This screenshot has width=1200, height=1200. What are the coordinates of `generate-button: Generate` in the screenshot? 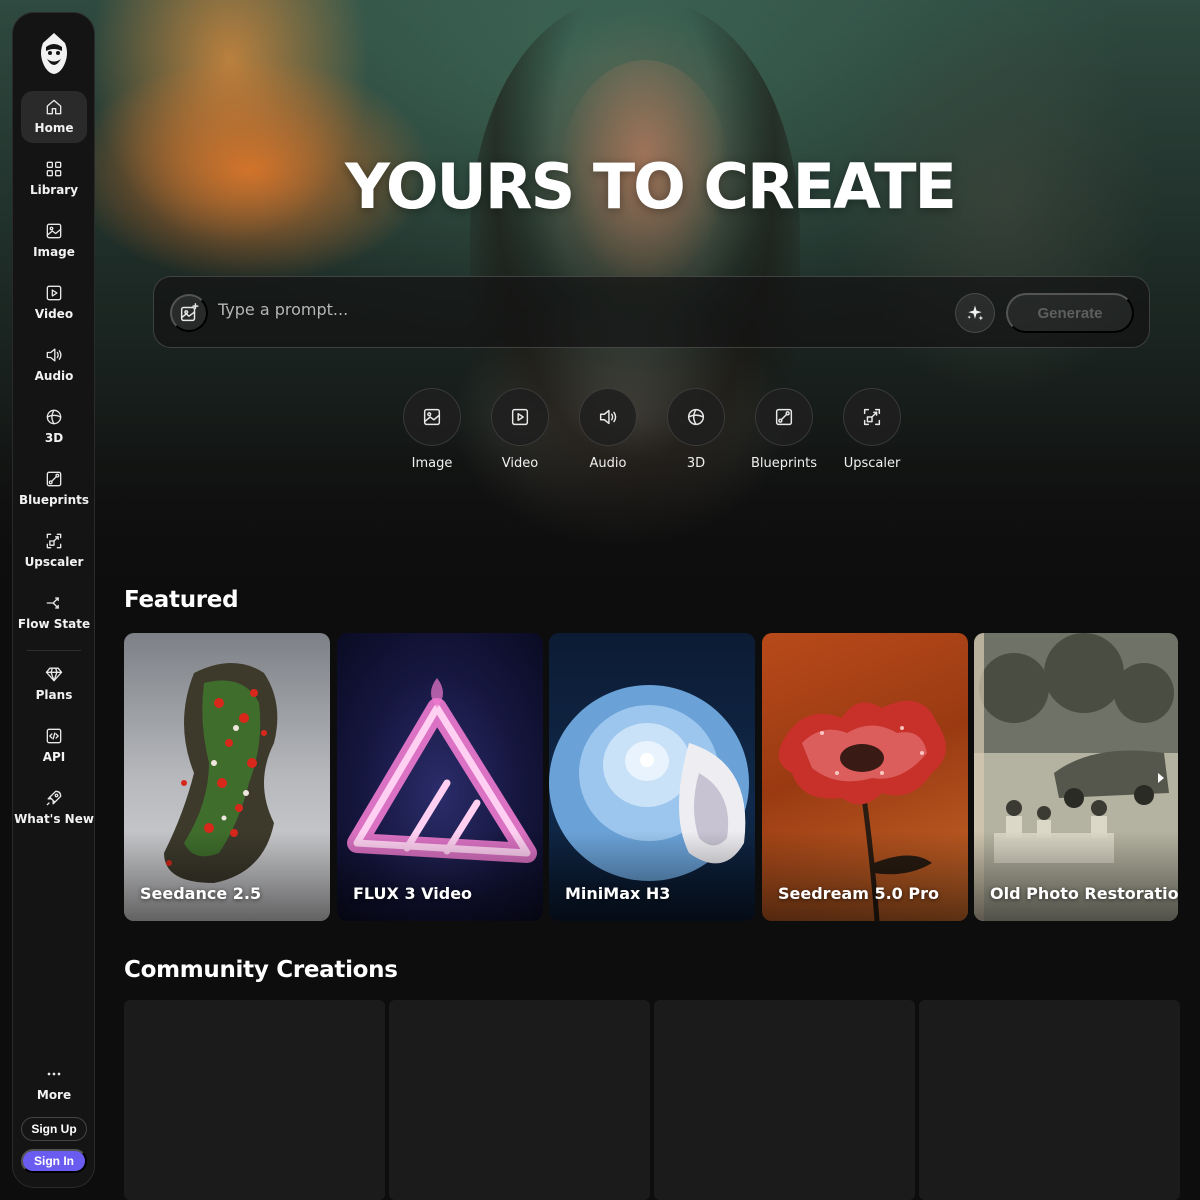 It's located at (1070, 313).